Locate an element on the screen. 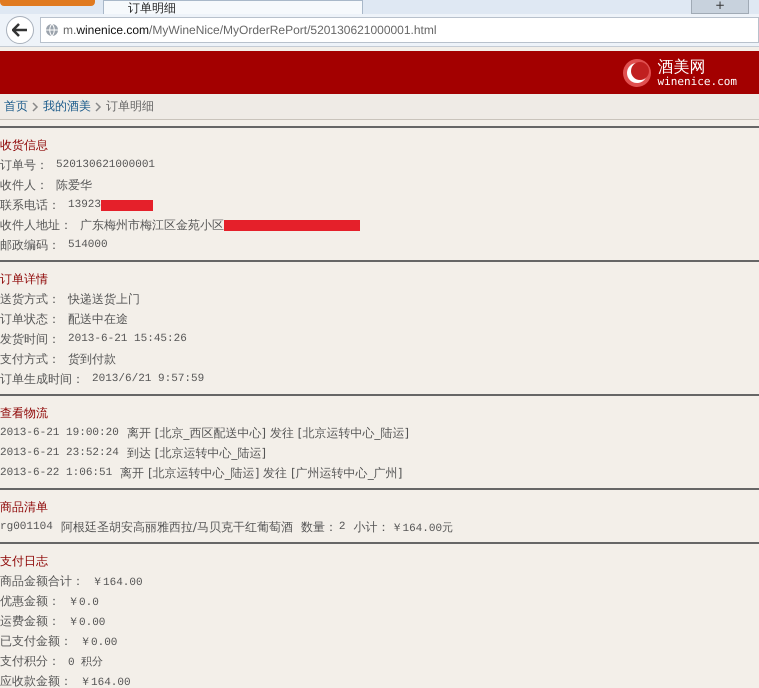 This screenshot has width=759, height=688. field-label: 订单号： is located at coordinates (24, 165).